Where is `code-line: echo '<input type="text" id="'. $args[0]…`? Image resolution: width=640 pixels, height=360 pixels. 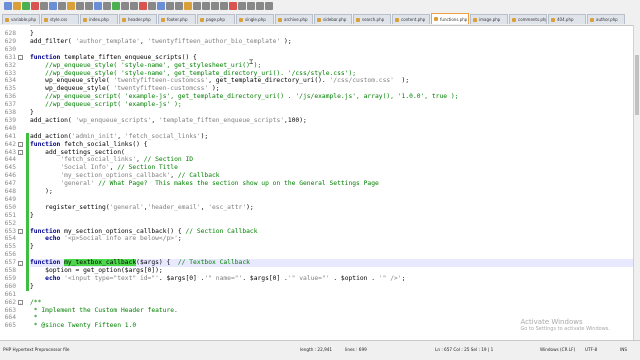
code-line: echo '<input type="text" id="'. $args[0]… is located at coordinates (332, 279).